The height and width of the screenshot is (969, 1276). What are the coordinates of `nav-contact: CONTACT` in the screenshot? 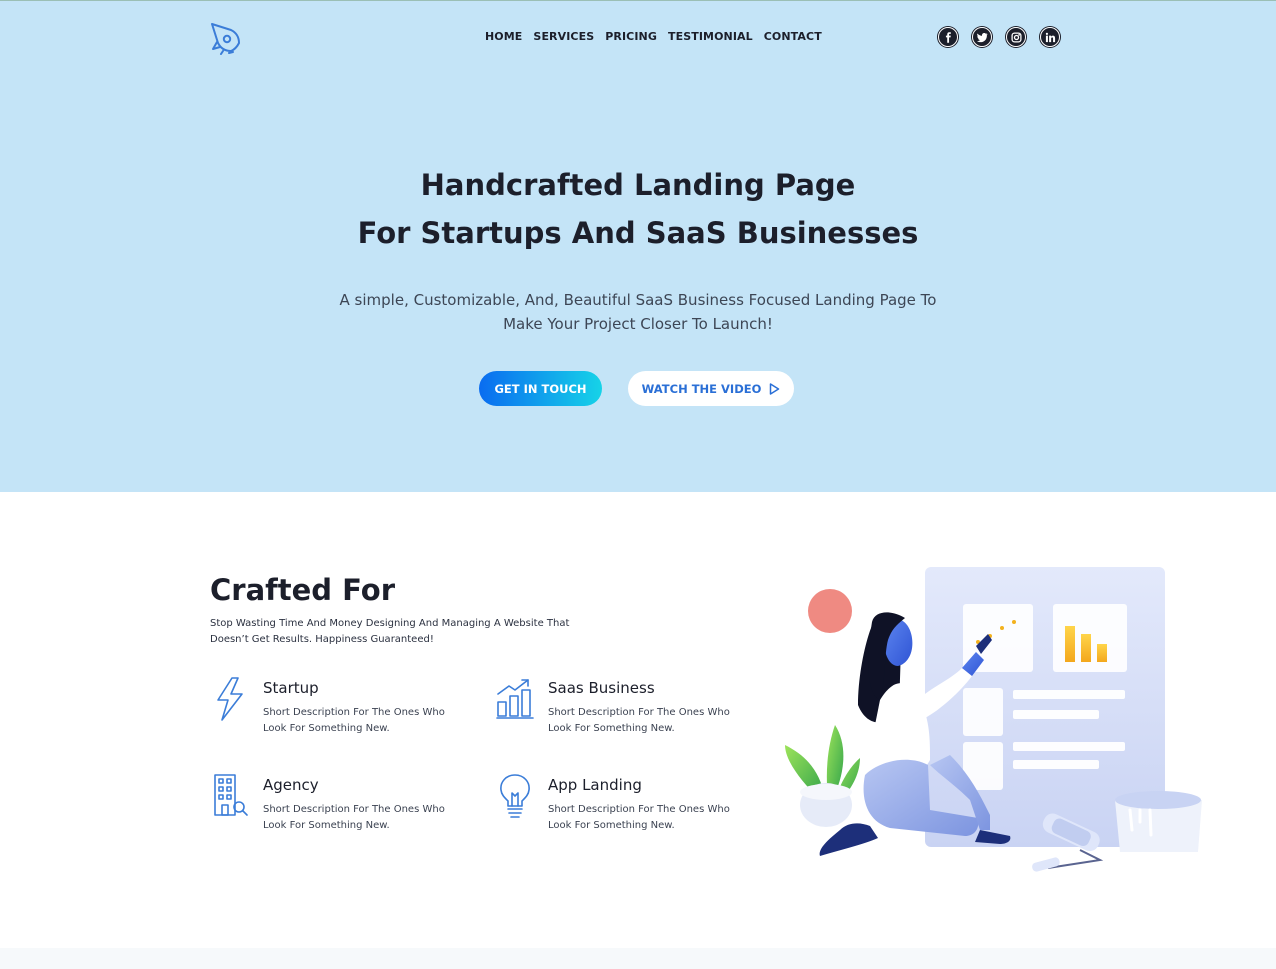 It's located at (793, 36).